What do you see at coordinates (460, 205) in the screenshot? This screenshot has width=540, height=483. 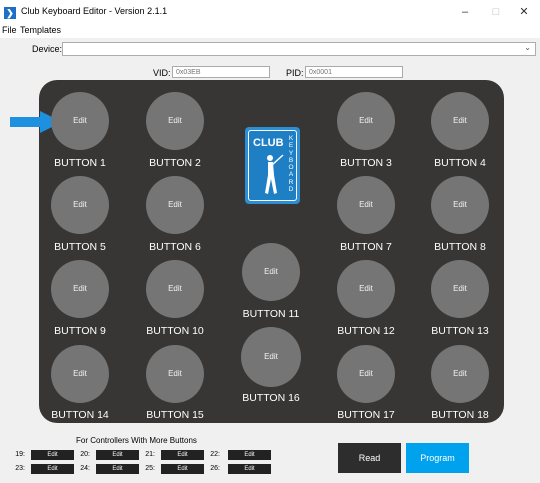 I see `edit-button-8: Edit` at bounding box center [460, 205].